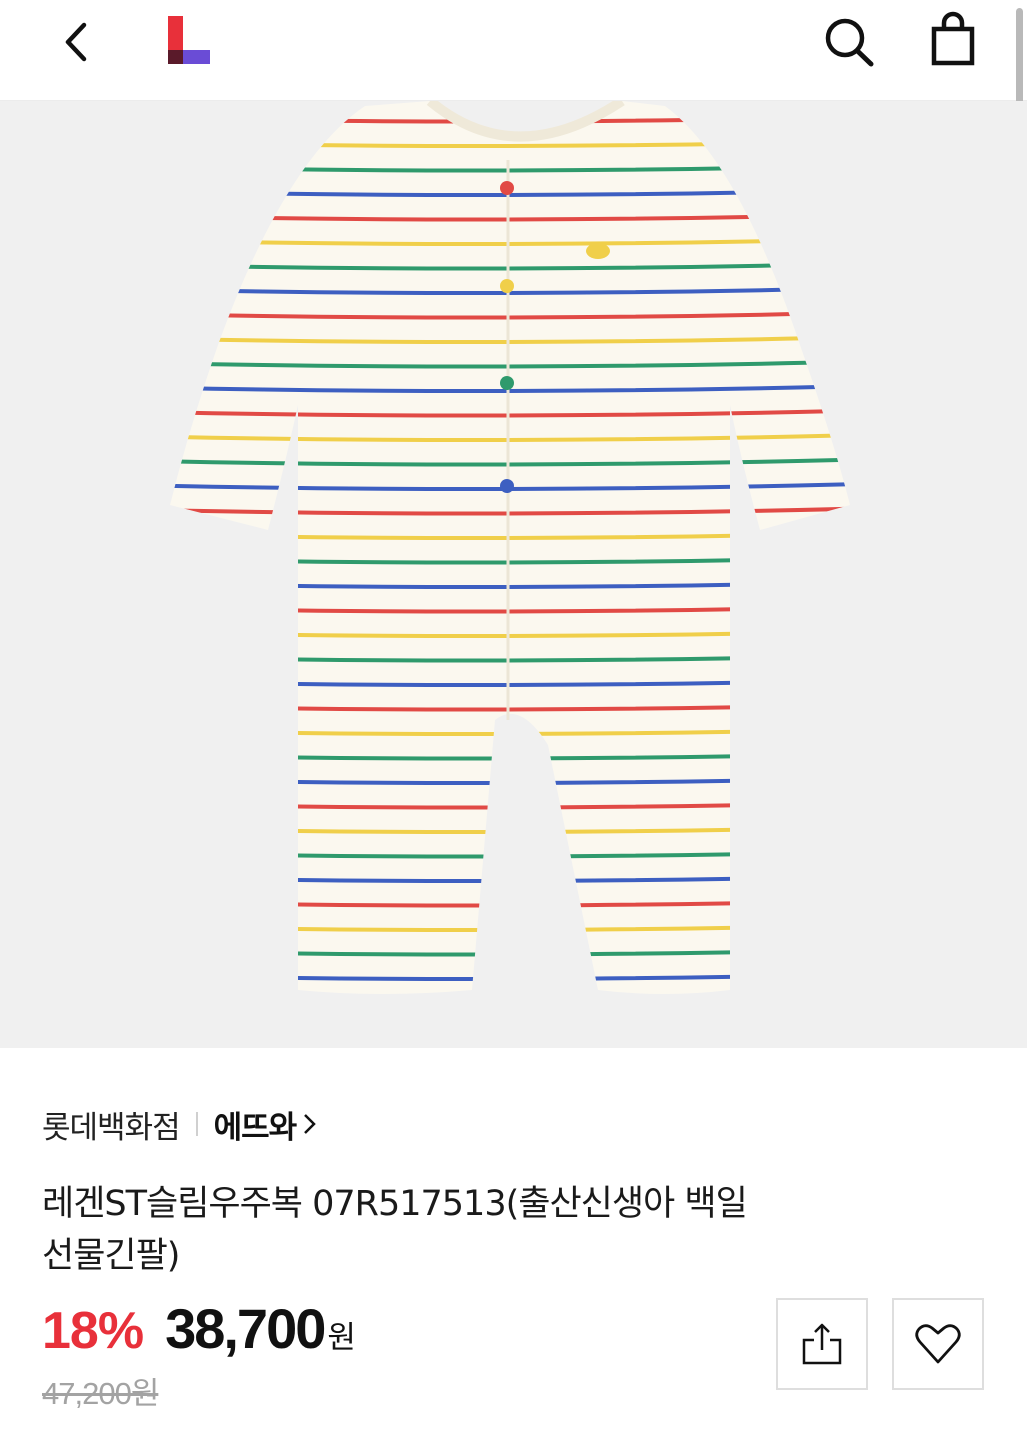 The height and width of the screenshot is (1440, 1027). I want to click on top-nav-bar, so click(513, 50).